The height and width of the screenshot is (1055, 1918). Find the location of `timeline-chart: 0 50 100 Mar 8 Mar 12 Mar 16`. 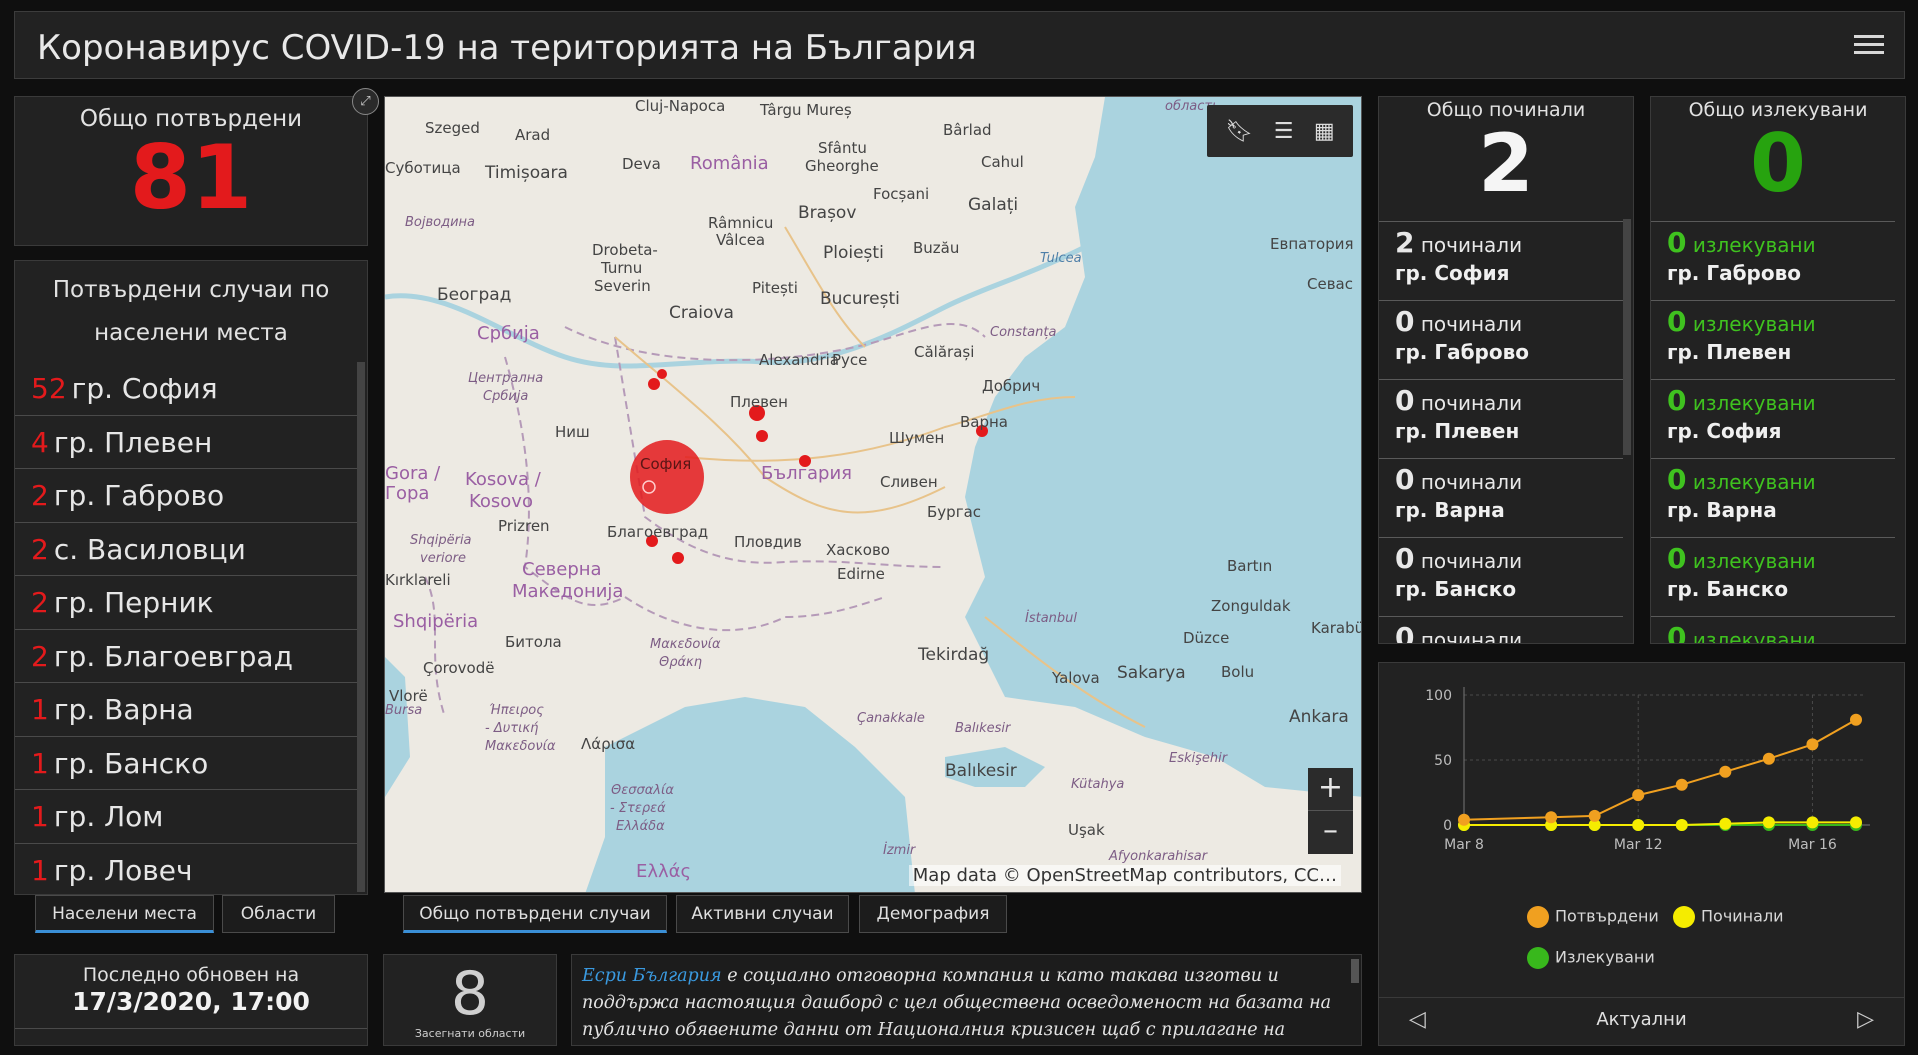

timeline-chart: 0 50 100 Mar 8 Mar 12 Mar 16 is located at coordinates (1642, 828).